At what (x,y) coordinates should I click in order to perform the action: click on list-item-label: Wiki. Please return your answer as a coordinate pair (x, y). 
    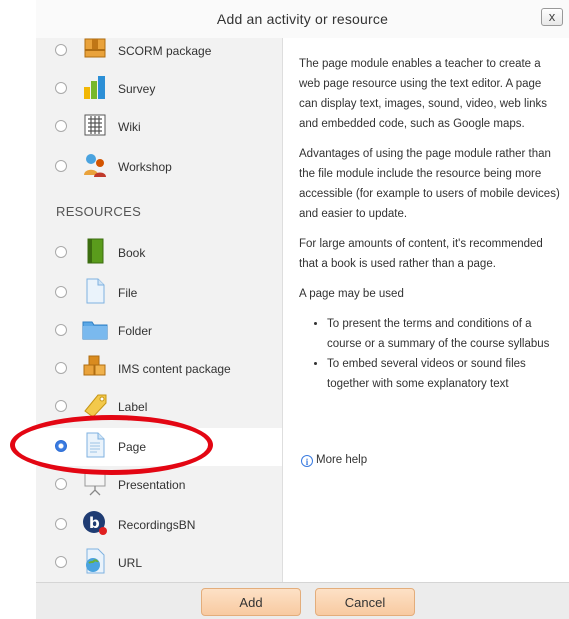
    Looking at the image, I should click on (129, 127).